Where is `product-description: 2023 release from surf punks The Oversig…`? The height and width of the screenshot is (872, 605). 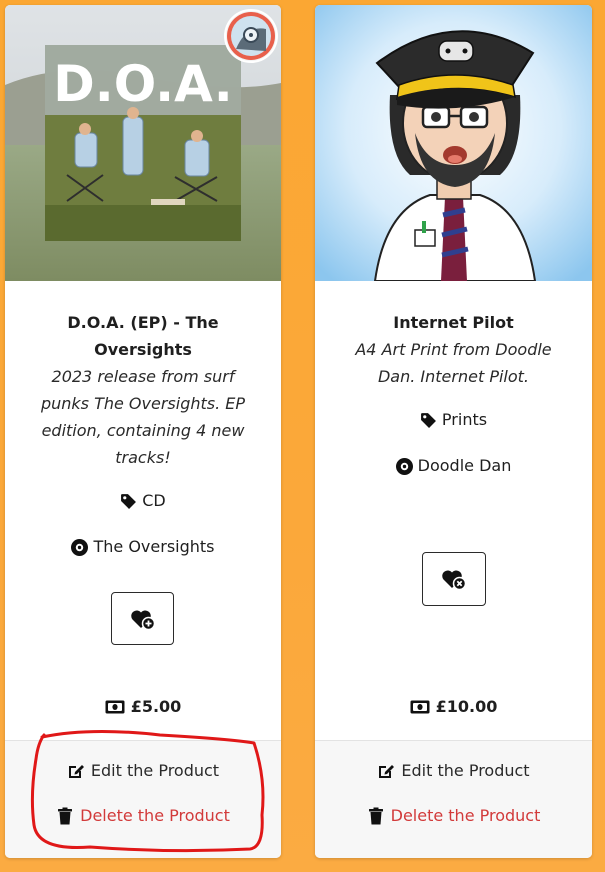 product-description: 2023 release from surf punks The Oversig… is located at coordinates (143, 417).